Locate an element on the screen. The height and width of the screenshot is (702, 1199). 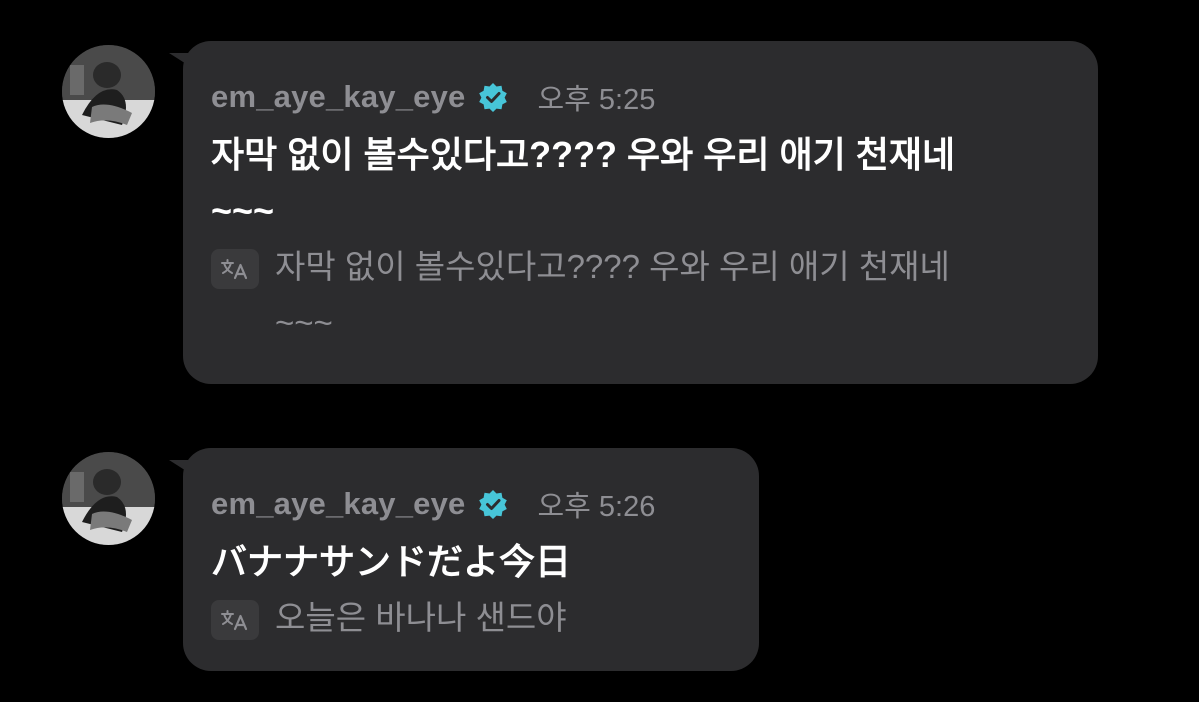
timestamp: 오후 5:25 is located at coordinates (596, 100).